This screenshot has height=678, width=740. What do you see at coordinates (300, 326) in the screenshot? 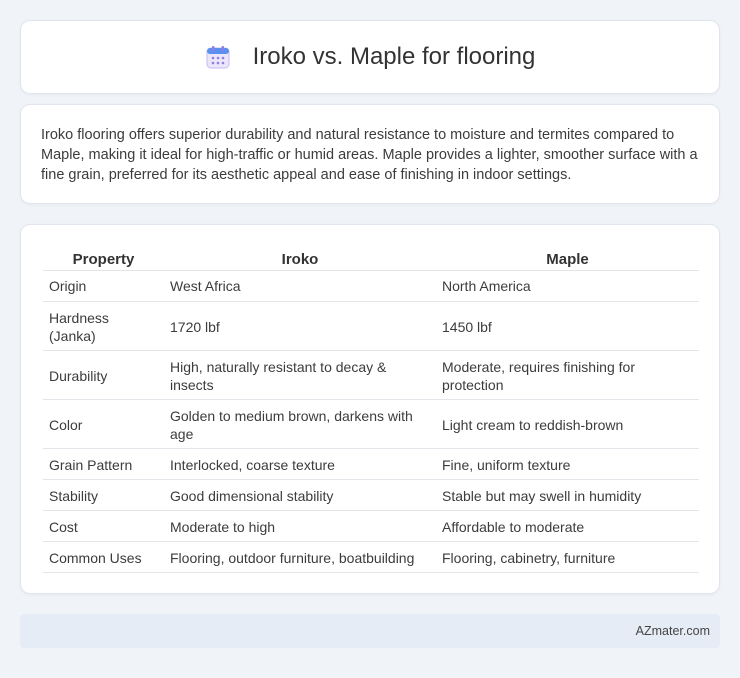
I see `table-cell: 1720 lbf` at bounding box center [300, 326].